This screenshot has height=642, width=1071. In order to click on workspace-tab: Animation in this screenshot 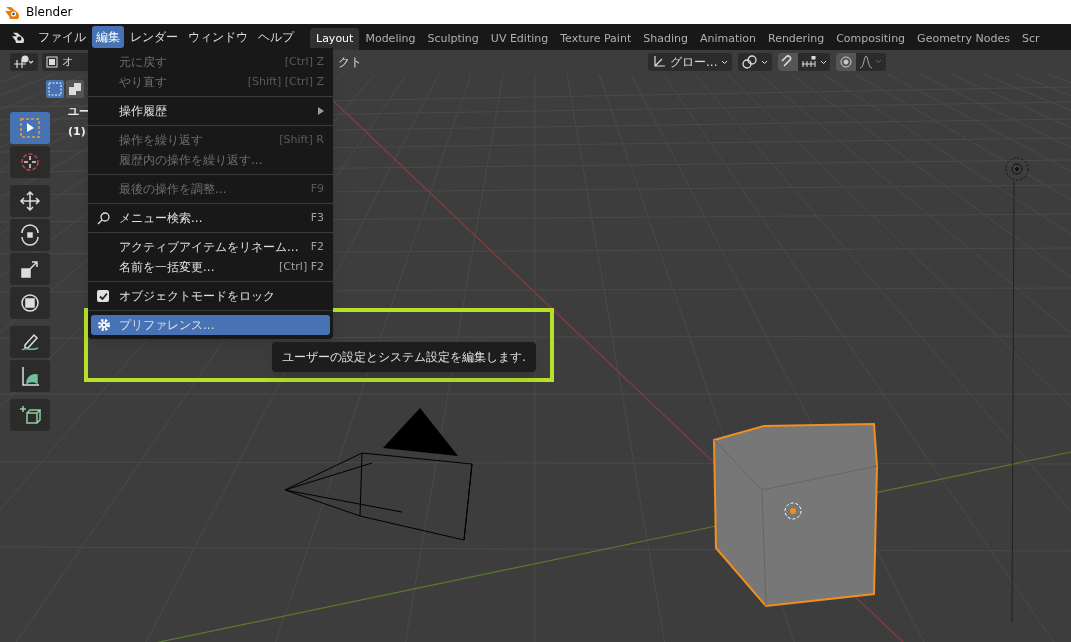, I will do `click(727, 38)`.